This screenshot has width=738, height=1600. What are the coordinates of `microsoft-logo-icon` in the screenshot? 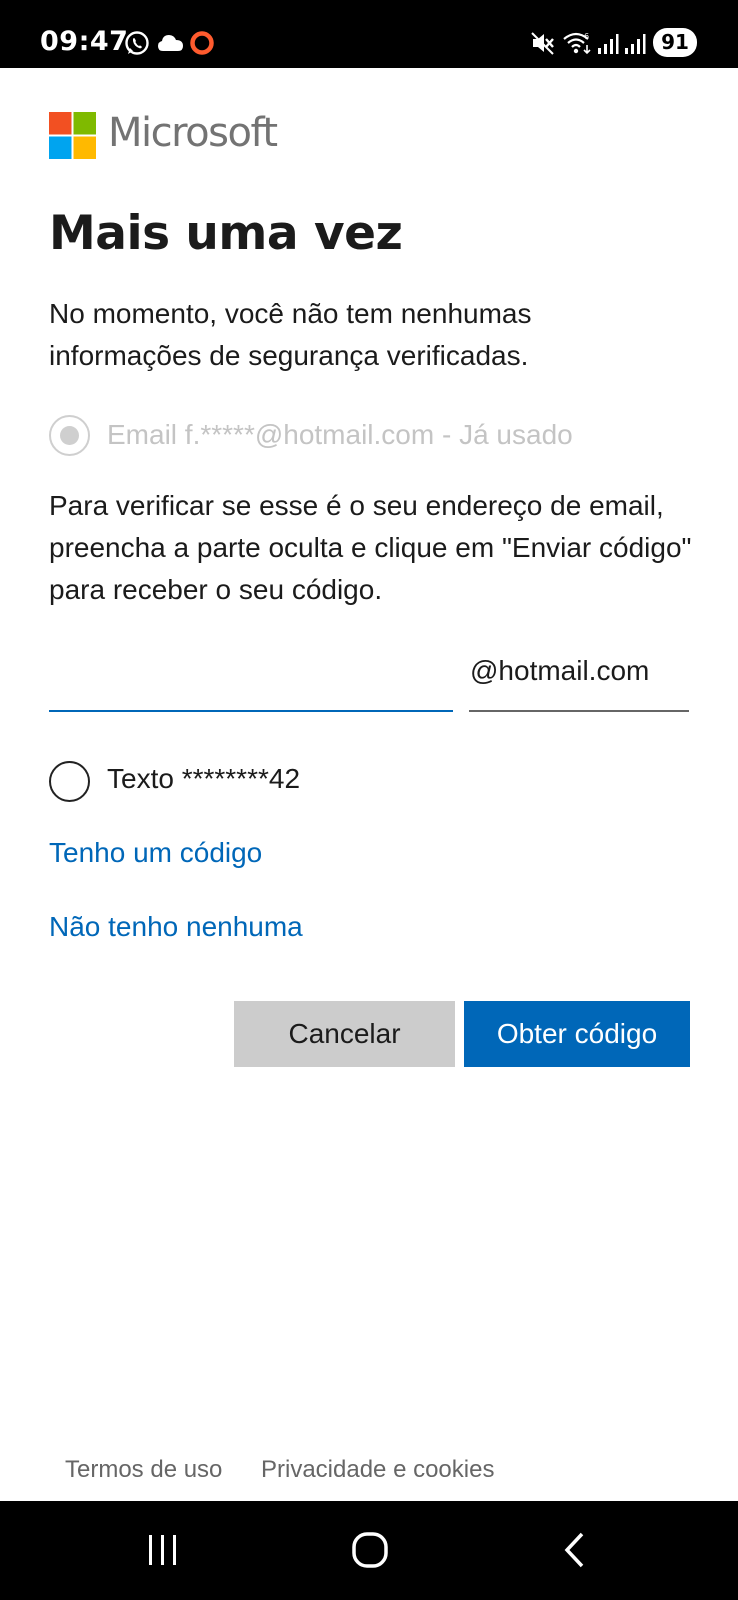 It's located at (72, 135).